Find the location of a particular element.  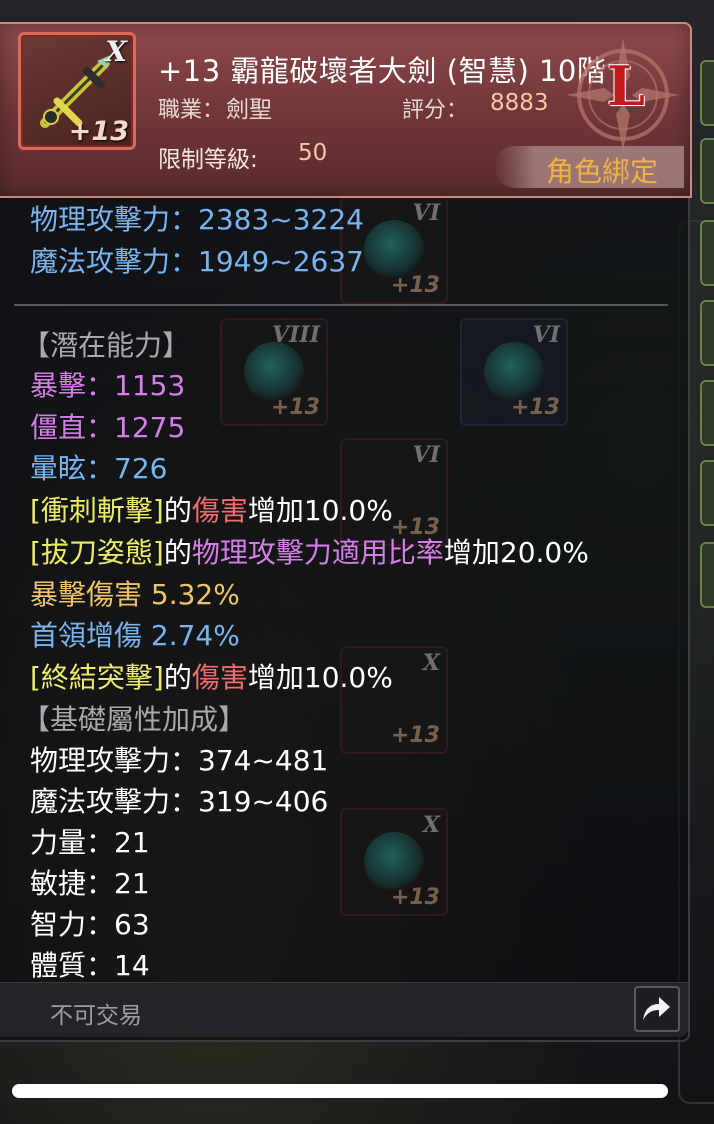

home-indicator is located at coordinates (340, 1091).